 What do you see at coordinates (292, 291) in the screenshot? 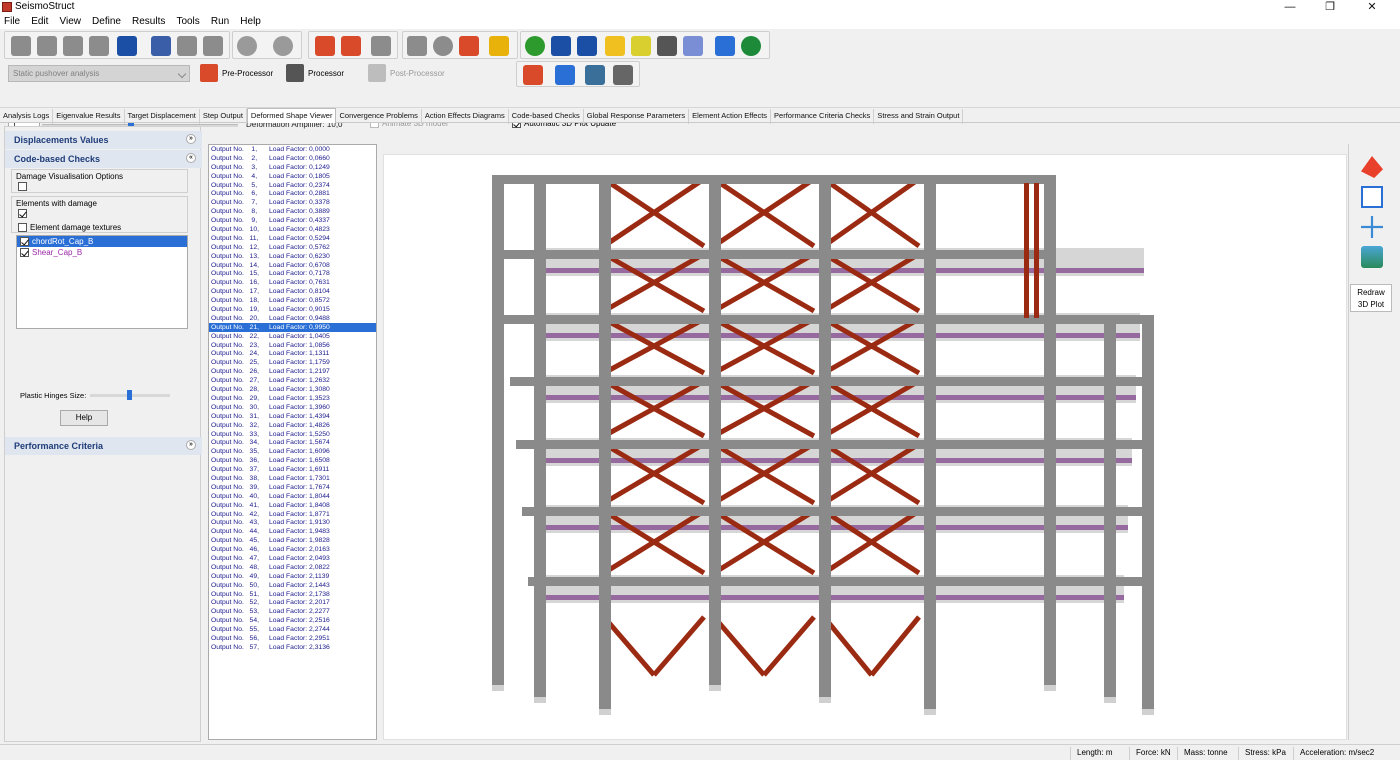
I see `output-row: Output No. 17, Load Factor: 0,8104` at bounding box center [292, 291].